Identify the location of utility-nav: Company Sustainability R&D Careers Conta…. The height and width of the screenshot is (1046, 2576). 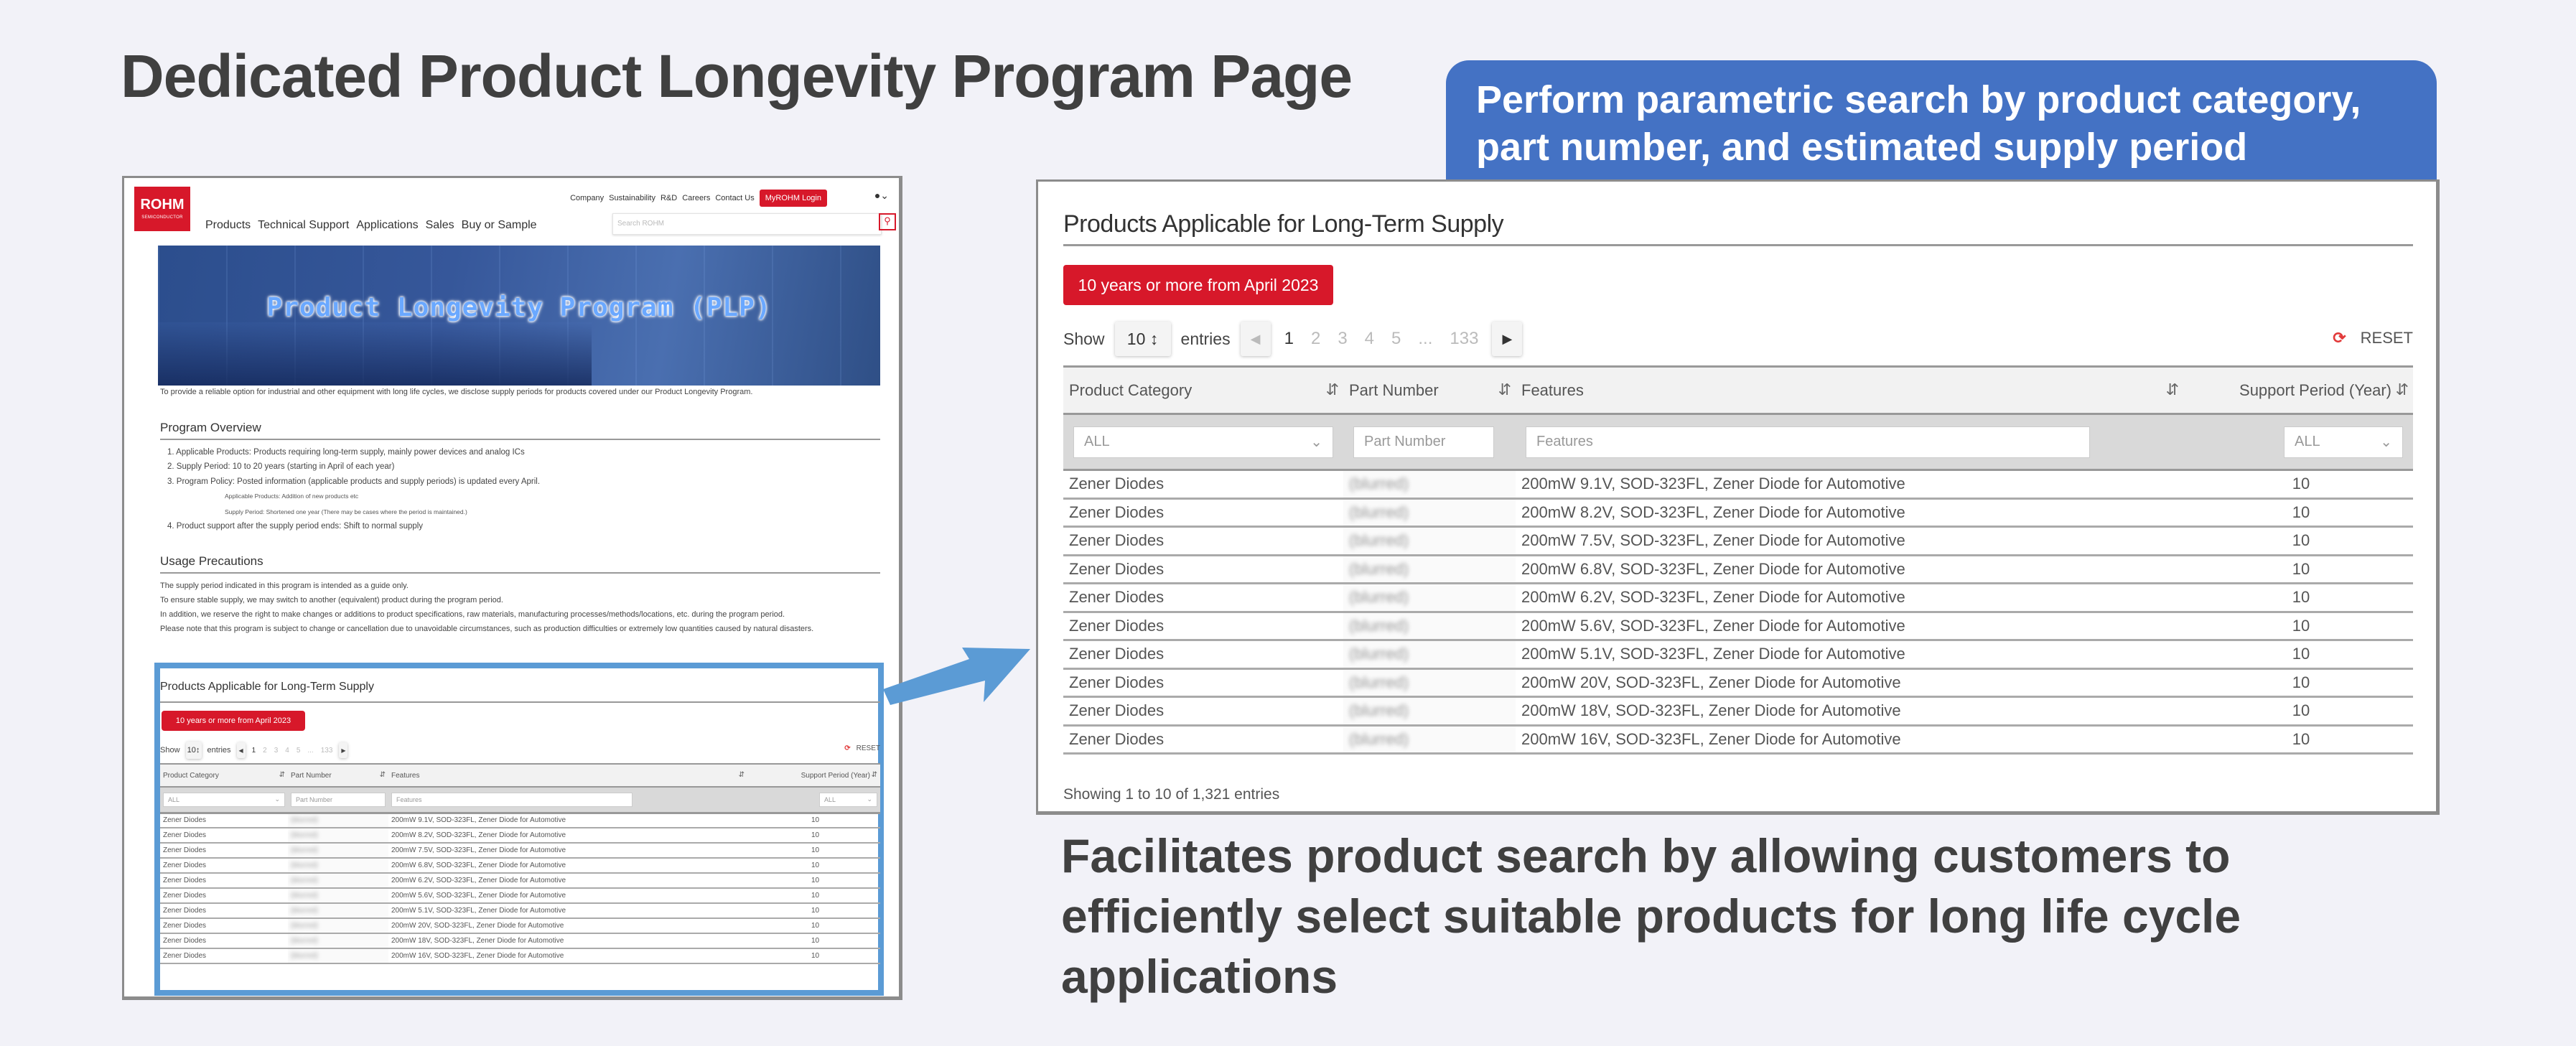
(698, 199).